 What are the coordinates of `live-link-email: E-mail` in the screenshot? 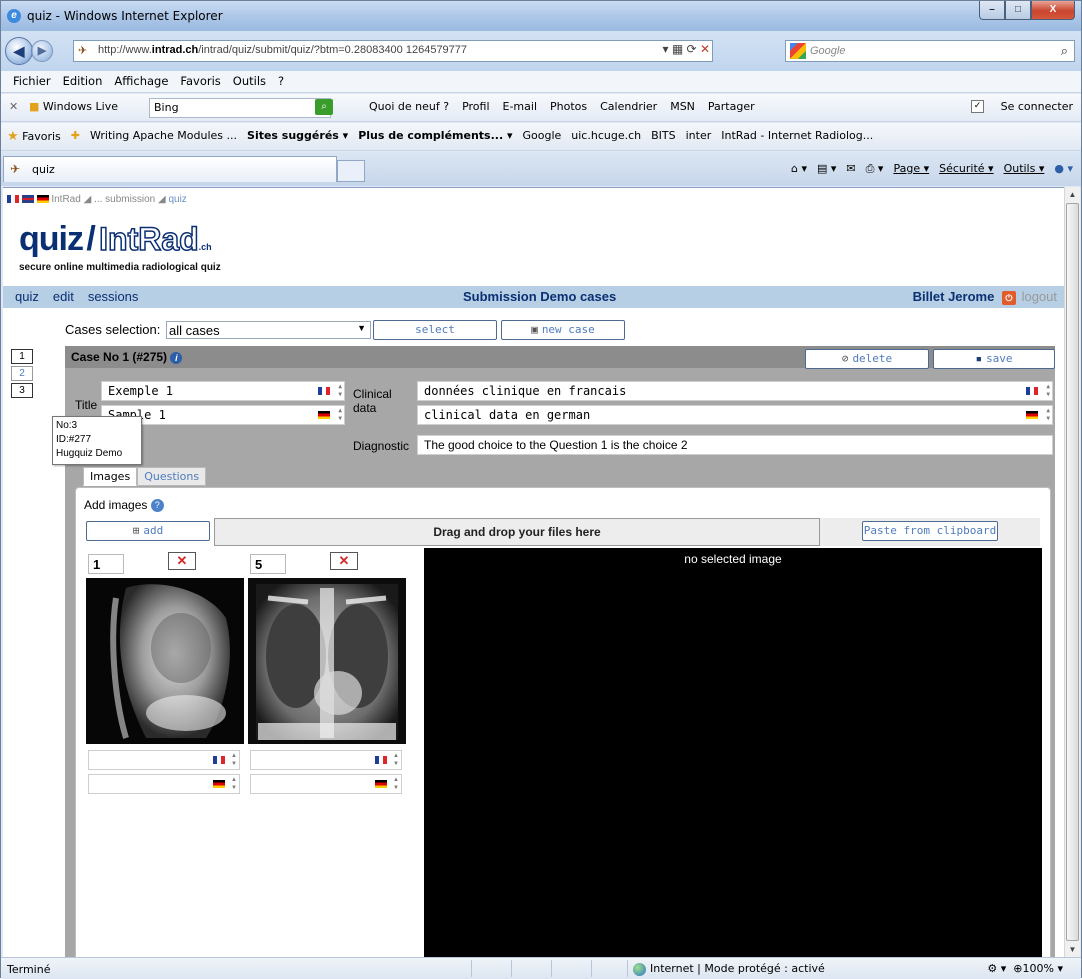 It's located at (520, 106).